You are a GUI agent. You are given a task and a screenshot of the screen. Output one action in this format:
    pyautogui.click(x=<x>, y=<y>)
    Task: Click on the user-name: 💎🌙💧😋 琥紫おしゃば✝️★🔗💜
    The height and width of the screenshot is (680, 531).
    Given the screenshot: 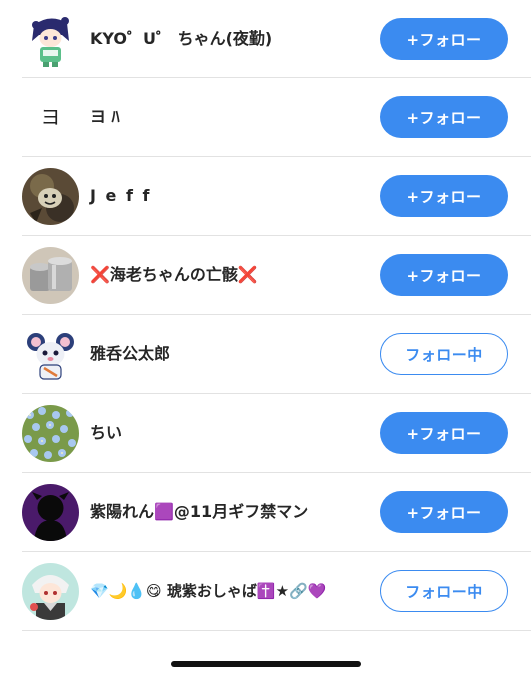 What is the action you would take?
    pyautogui.click(x=208, y=591)
    